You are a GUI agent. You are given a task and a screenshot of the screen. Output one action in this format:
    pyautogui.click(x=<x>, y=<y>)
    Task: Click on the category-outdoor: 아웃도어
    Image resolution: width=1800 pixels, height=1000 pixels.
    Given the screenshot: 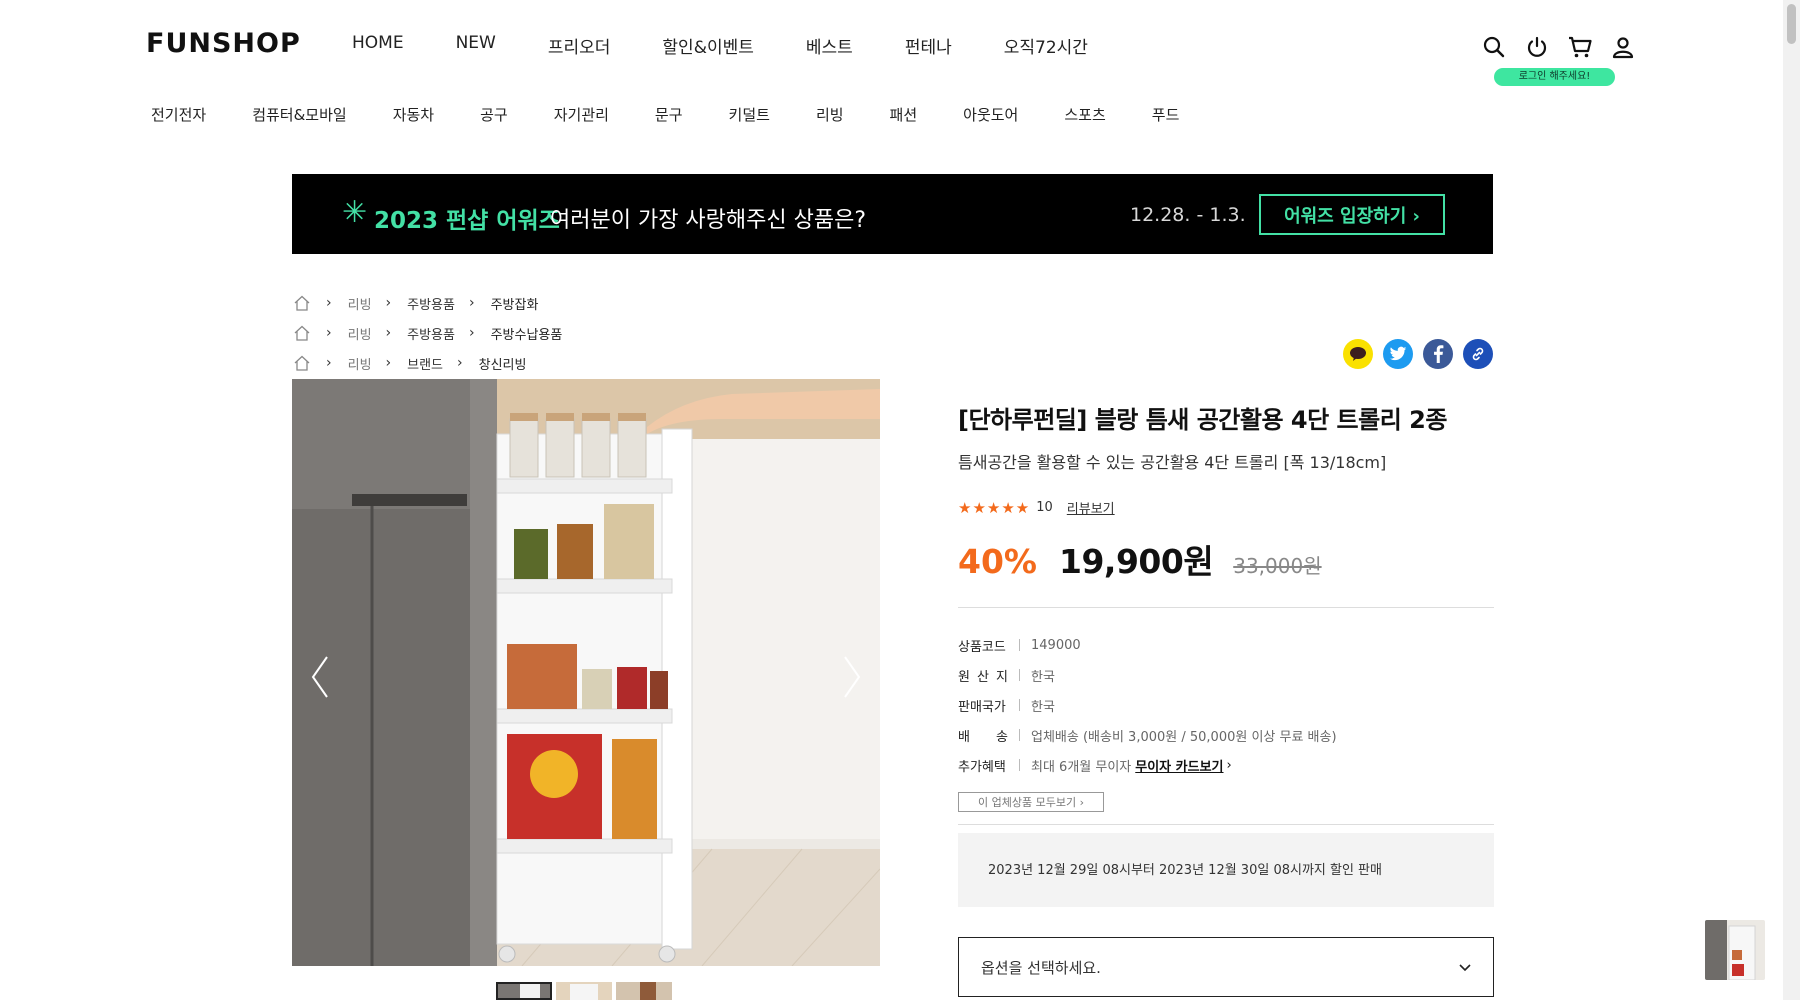 What is the action you would take?
    pyautogui.click(x=990, y=114)
    